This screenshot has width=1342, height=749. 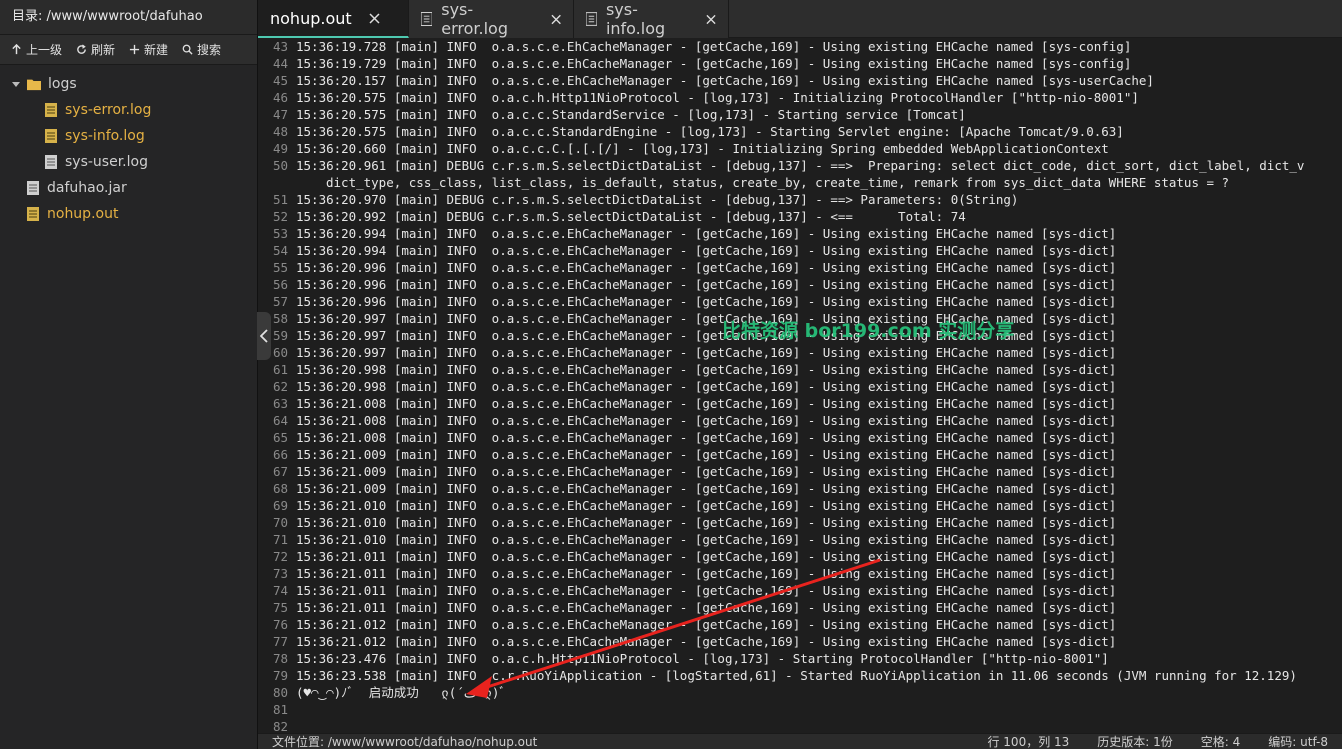 What do you see at coordinates (280, 488) in the screenshot?
I see `line-number: 68` at bounding box center [280, 488].